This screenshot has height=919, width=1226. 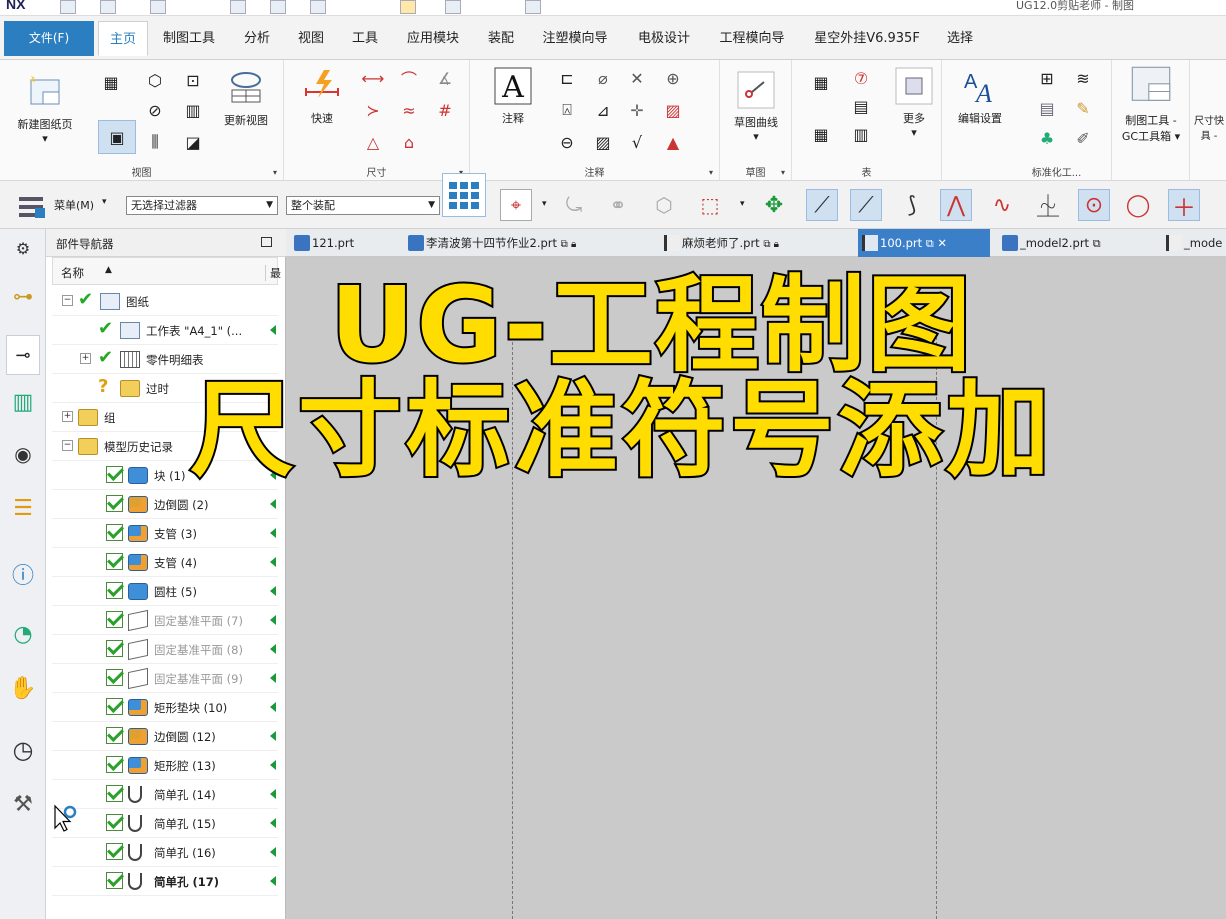 I want to click on radial-dimension-icon: ⌒, so click(x=409, y=78).